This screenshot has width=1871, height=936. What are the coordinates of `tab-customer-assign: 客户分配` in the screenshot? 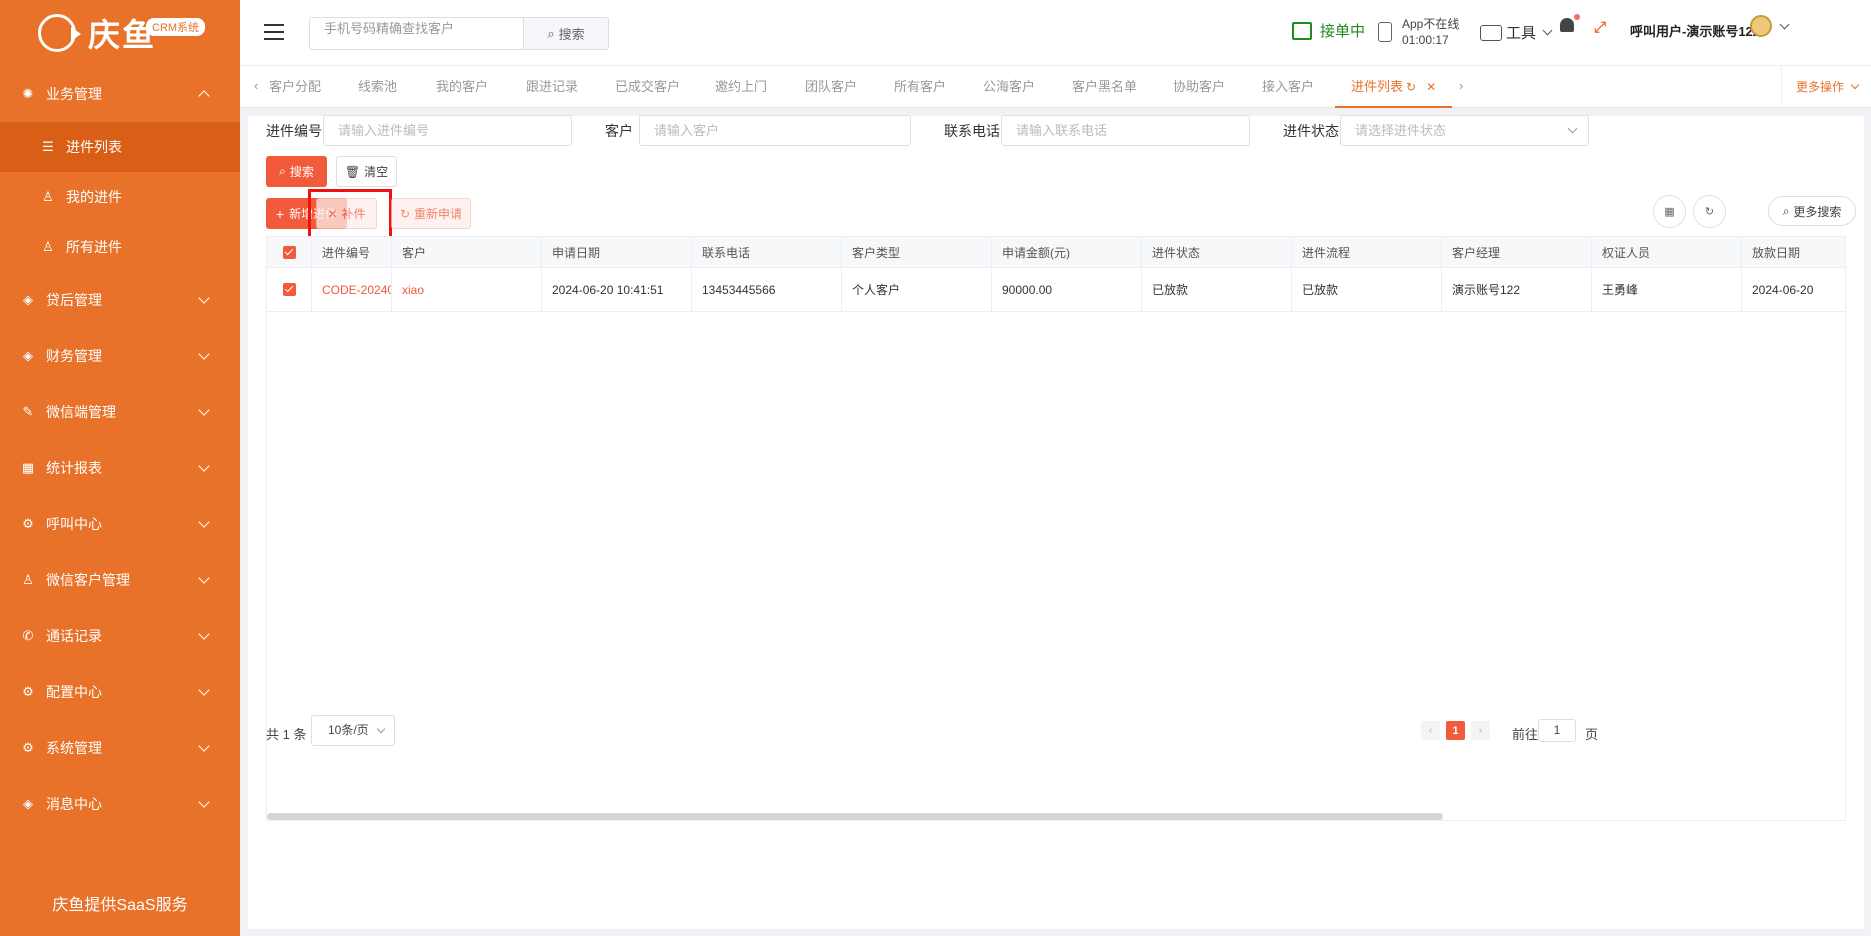 It's located at (295, 87).